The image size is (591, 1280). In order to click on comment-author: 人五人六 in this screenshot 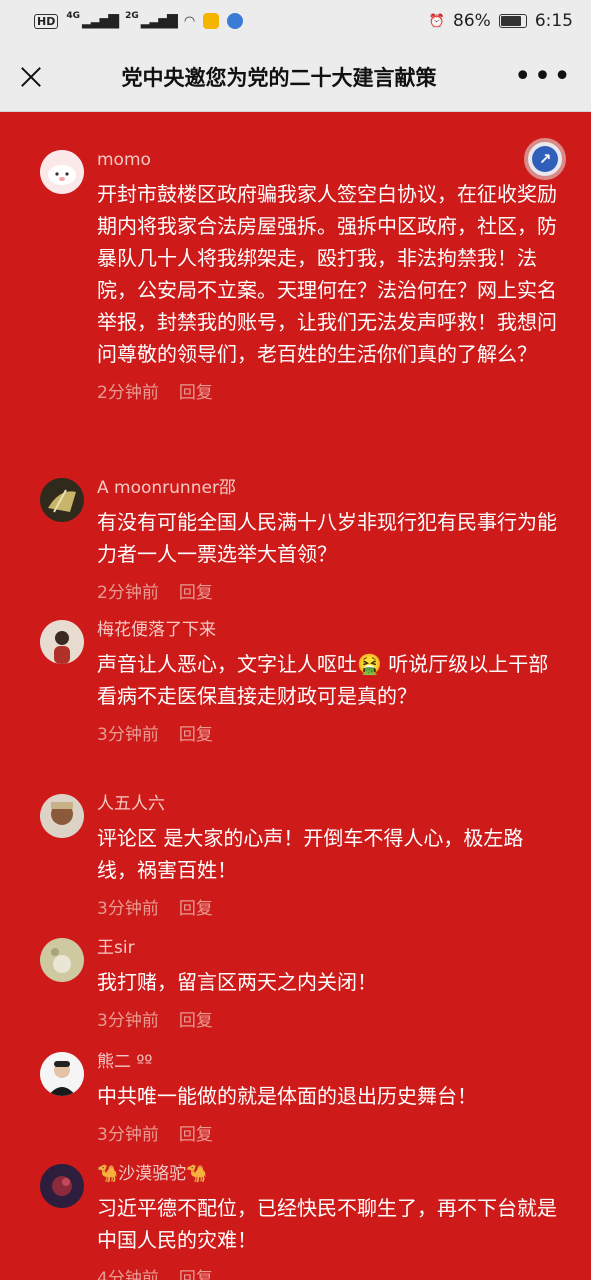, I will do `click(328, 804)`.